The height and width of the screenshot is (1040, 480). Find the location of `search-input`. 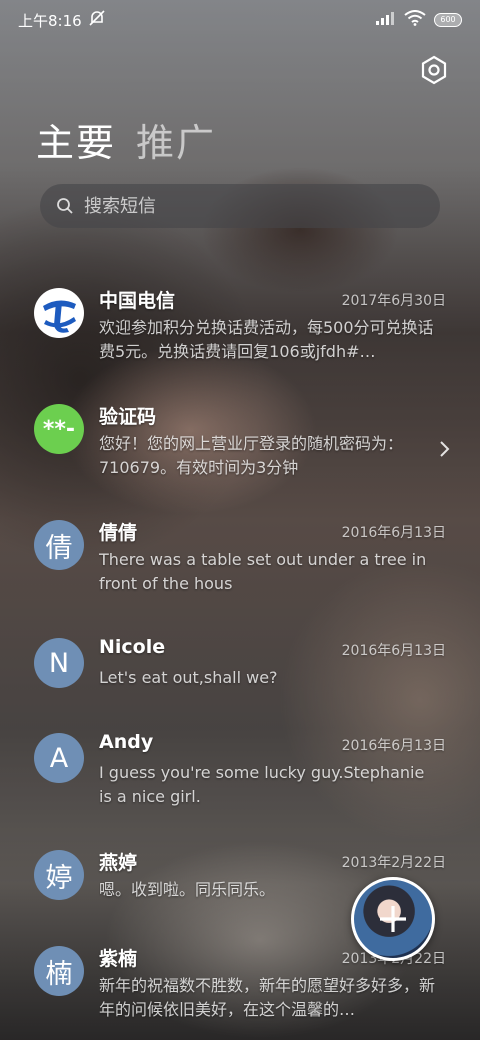

search-input is located at coordinates (244, 206).